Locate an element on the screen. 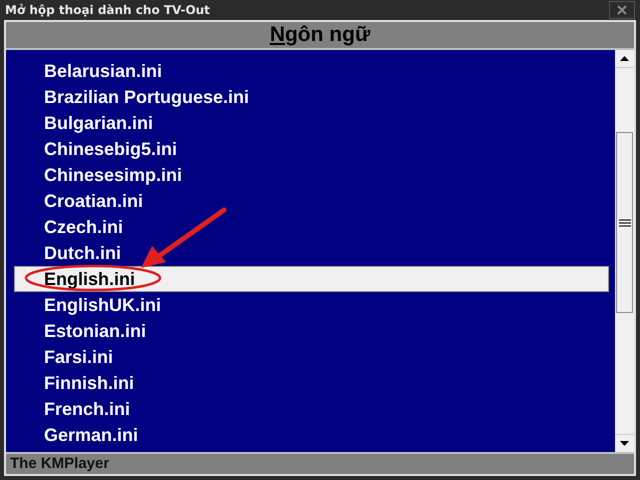 Image resolution: width=640 pixels, height=480 pixels. list-item: Belarusian.ini is located at coordinates (311, 71).